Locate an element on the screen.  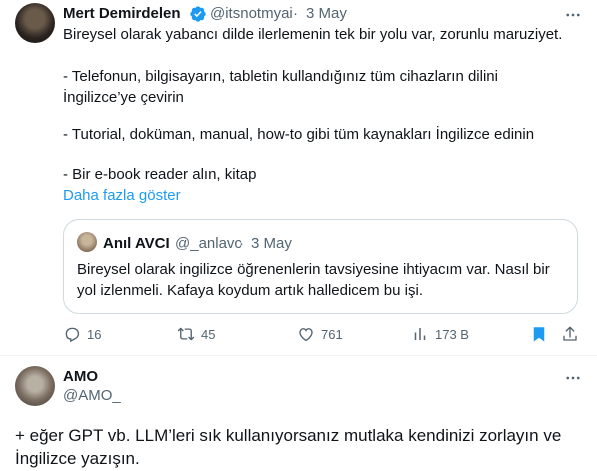
like-icon is located at coordinates (306, 335).